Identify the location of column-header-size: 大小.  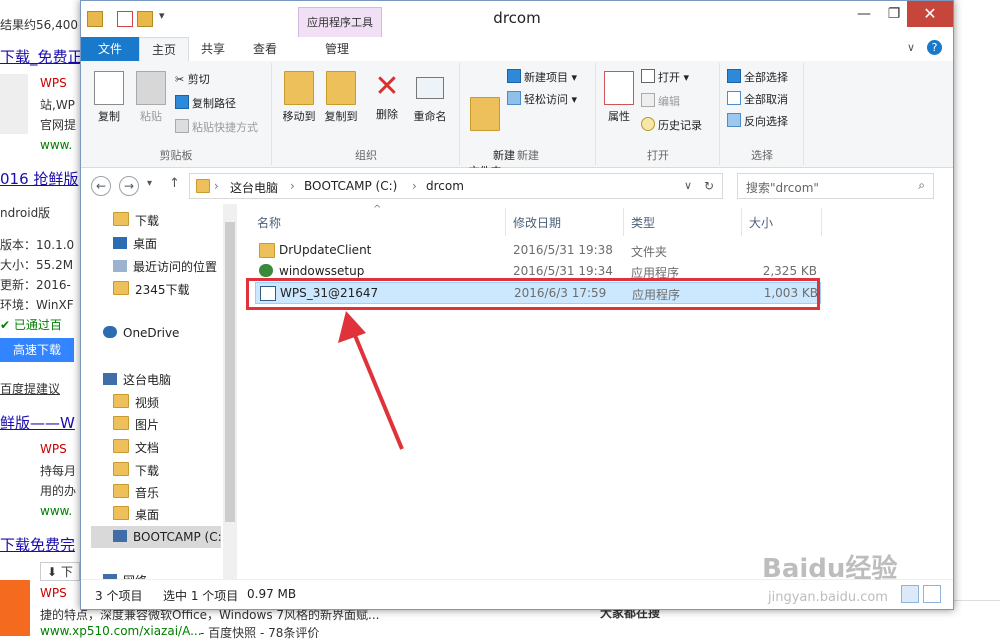
(761, 222).